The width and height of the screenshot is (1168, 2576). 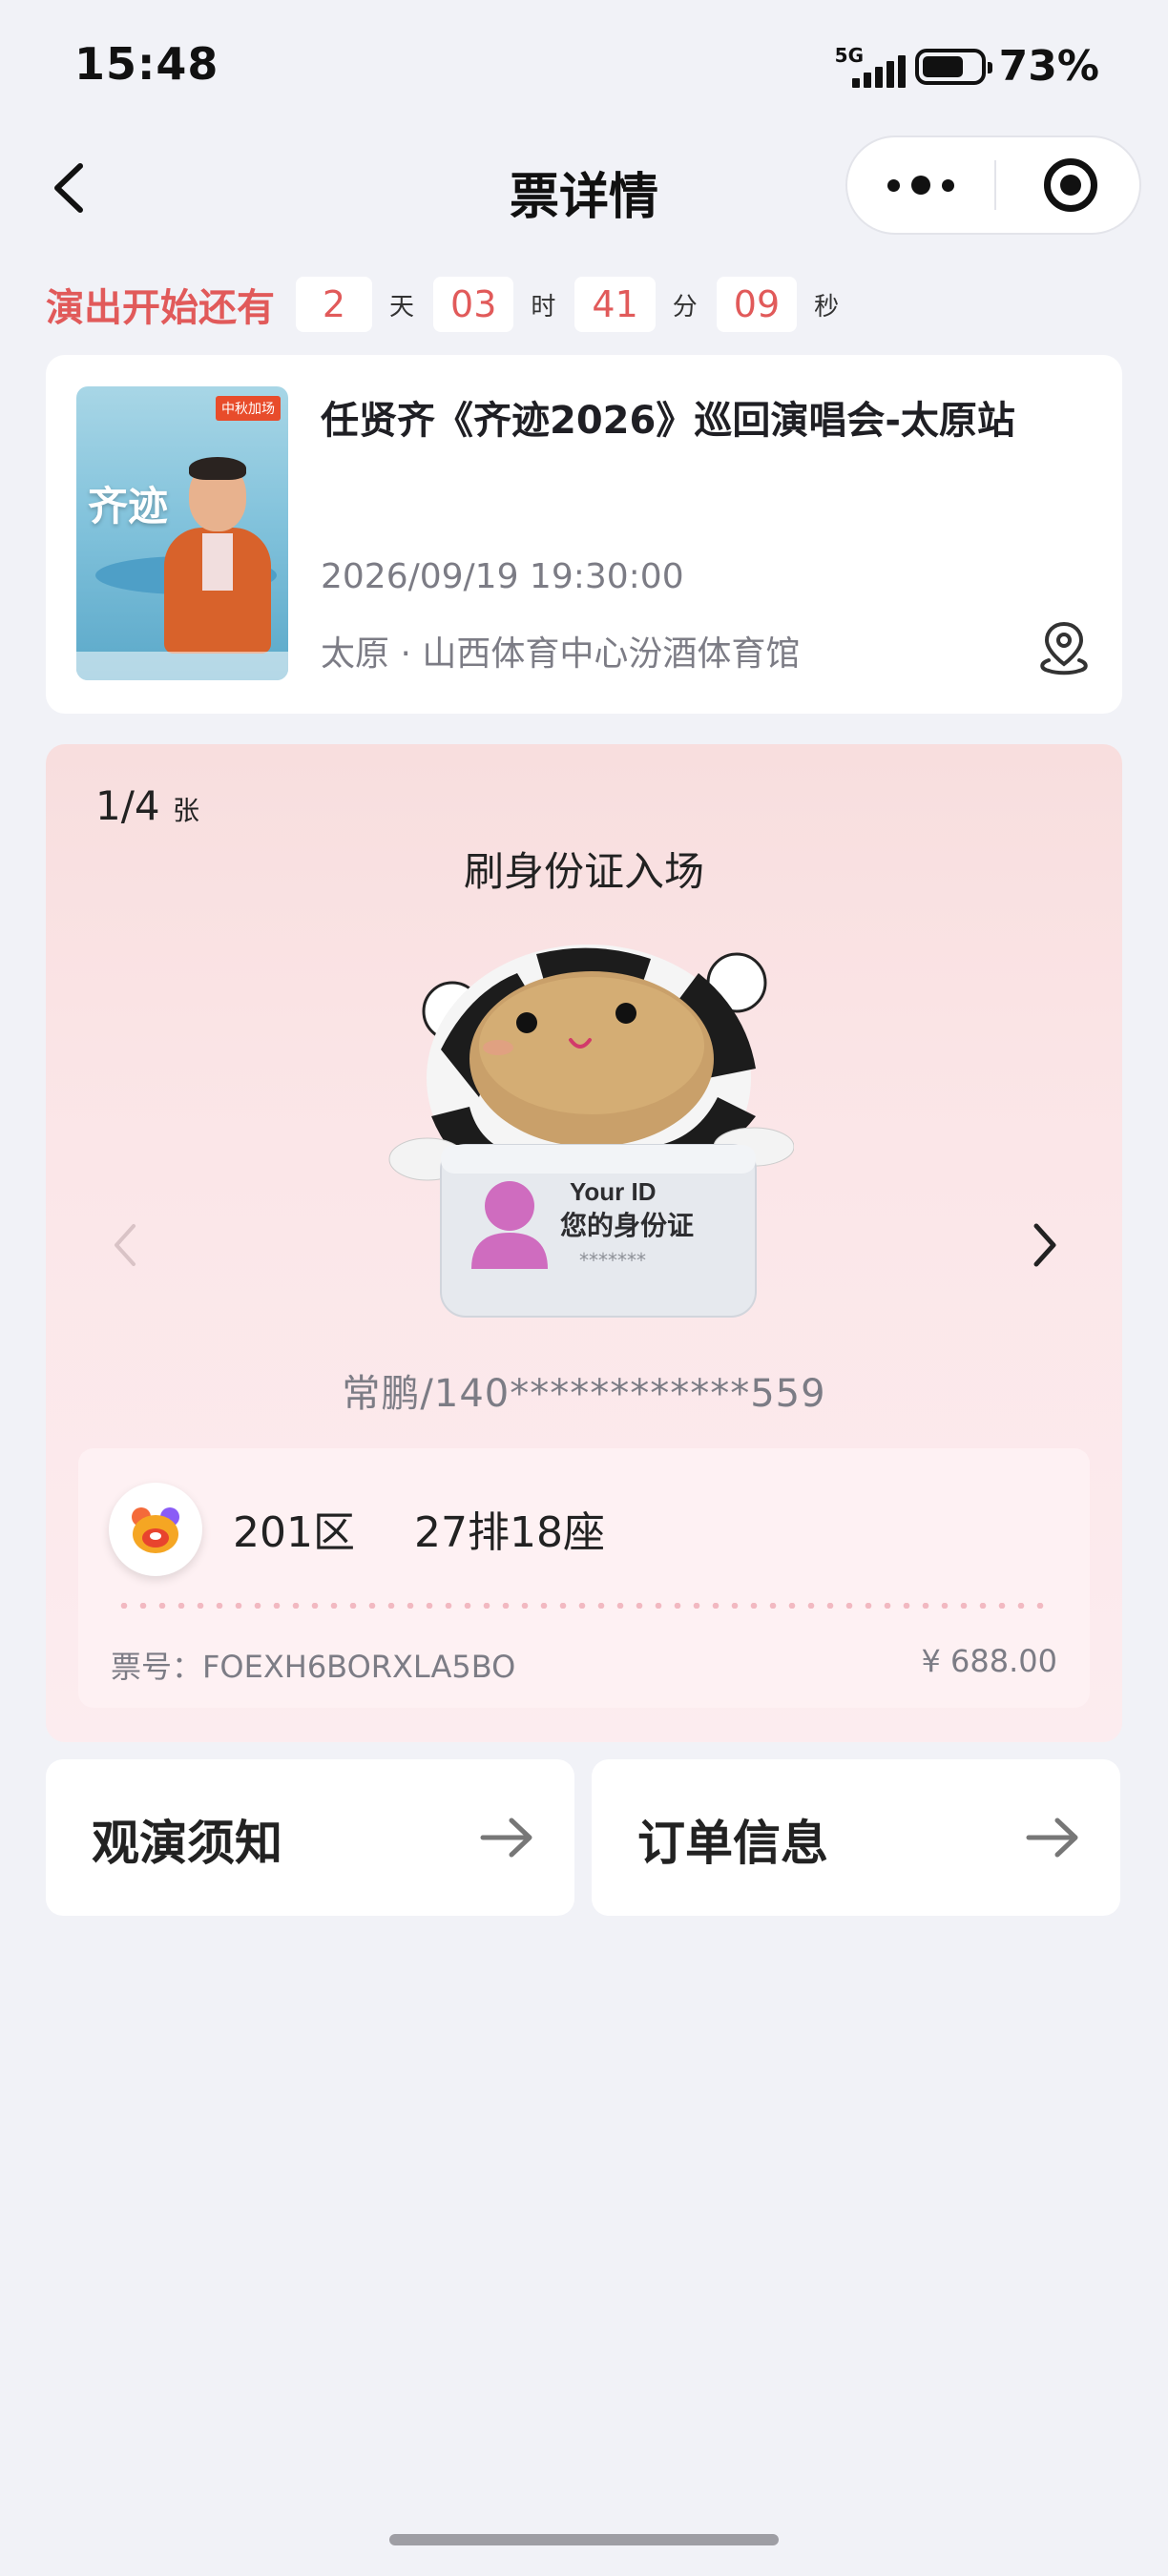 I want to click on ticket-index-value: 1/4, so click(x=128, y=805).